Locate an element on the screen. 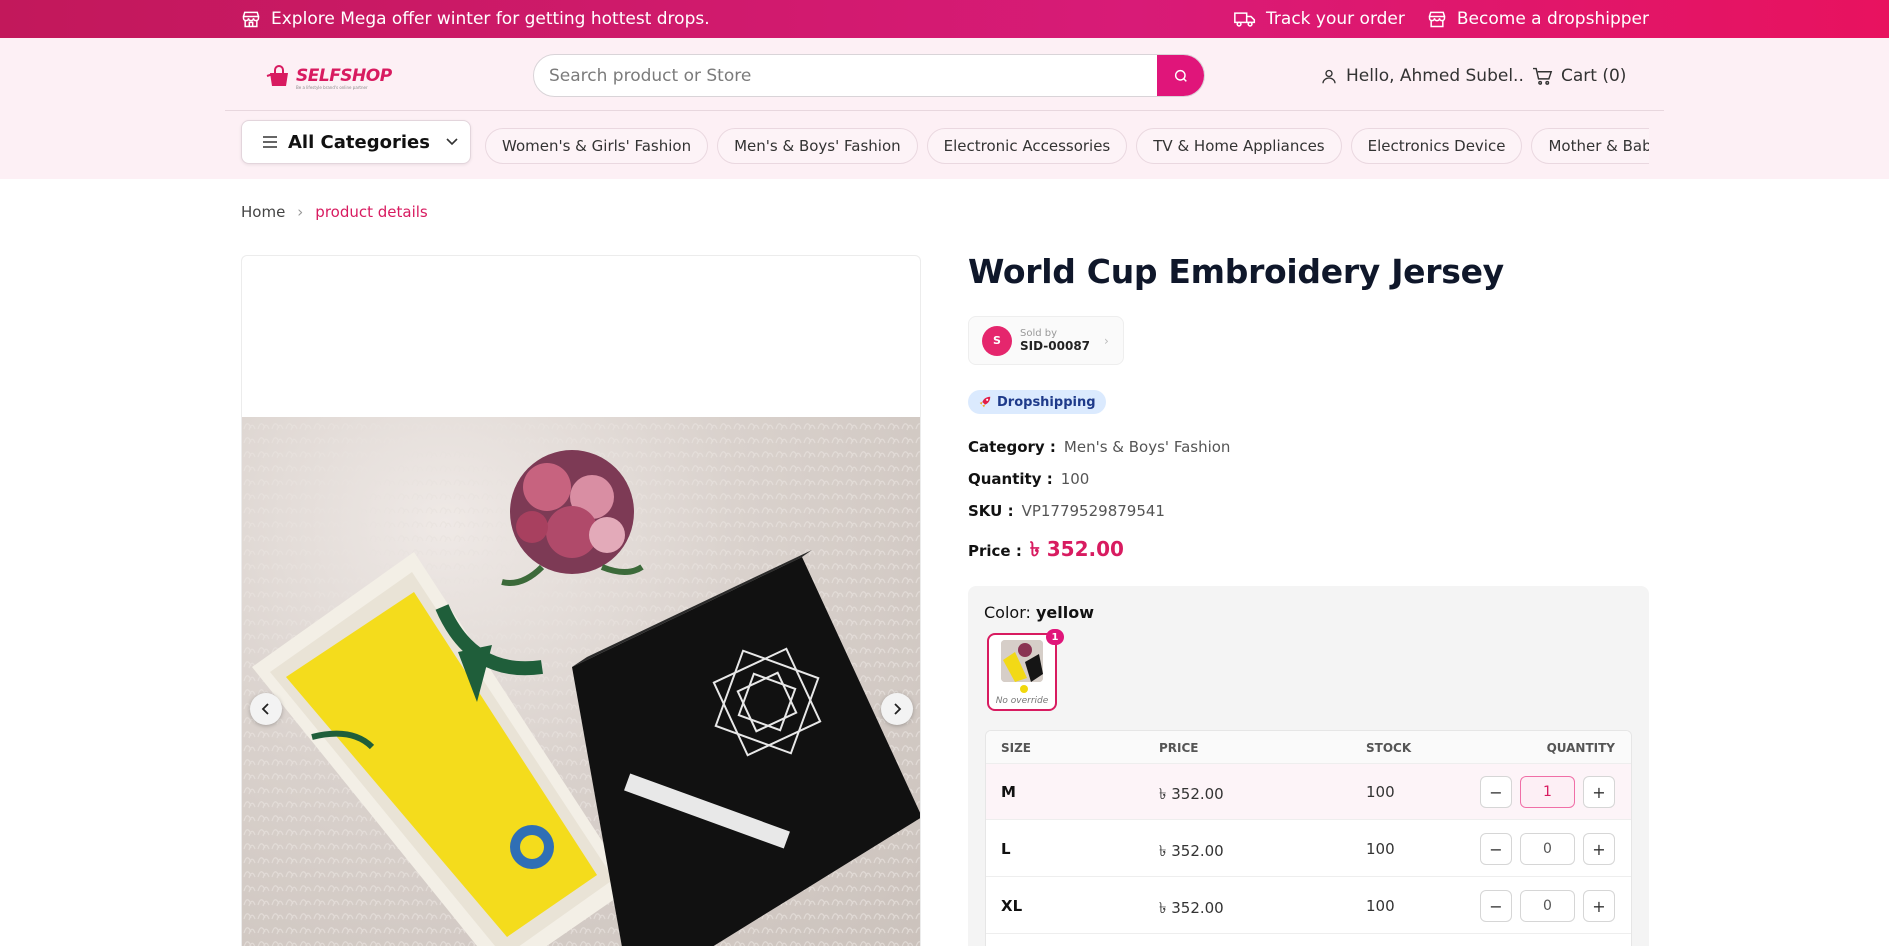  menu-icon is located at coordinates (270, 142).